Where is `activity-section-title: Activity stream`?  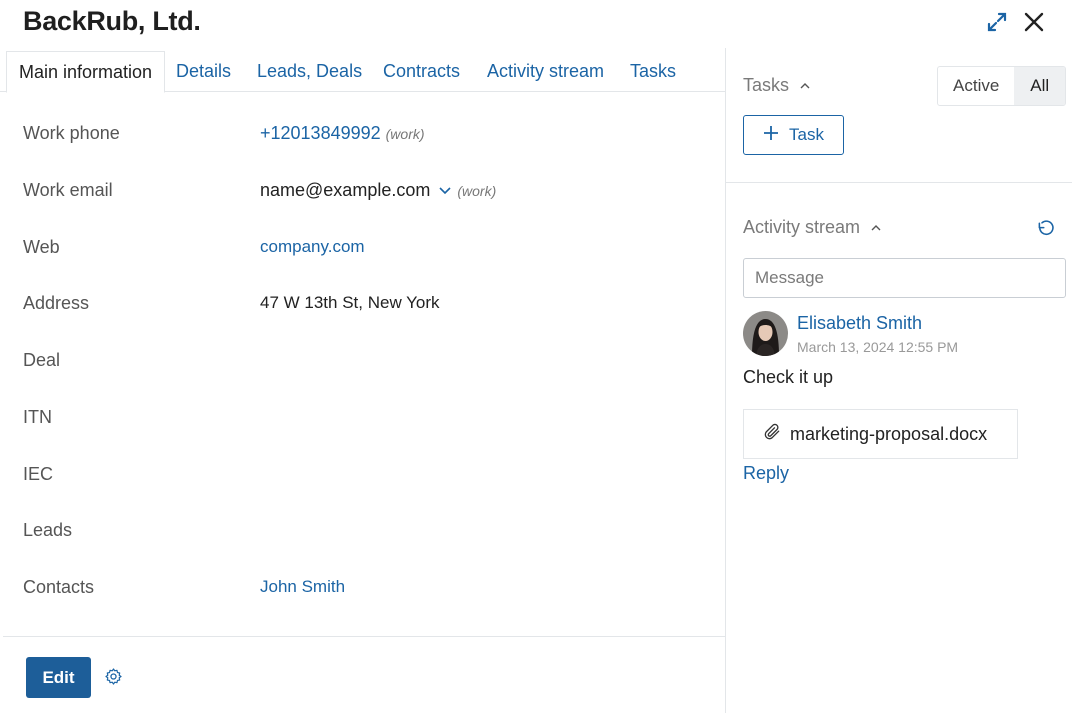
activity-section-title: Activity stream is located at coordinates (802, 227).